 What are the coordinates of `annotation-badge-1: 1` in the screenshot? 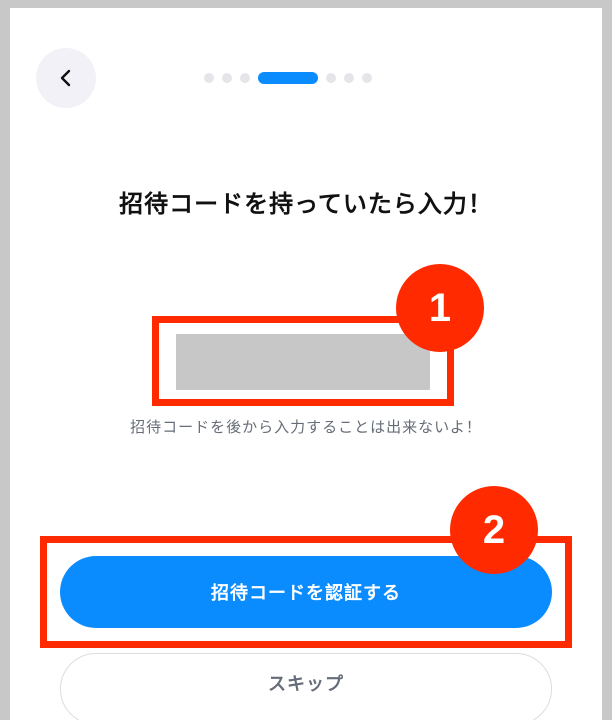 It's located at (440, 308).